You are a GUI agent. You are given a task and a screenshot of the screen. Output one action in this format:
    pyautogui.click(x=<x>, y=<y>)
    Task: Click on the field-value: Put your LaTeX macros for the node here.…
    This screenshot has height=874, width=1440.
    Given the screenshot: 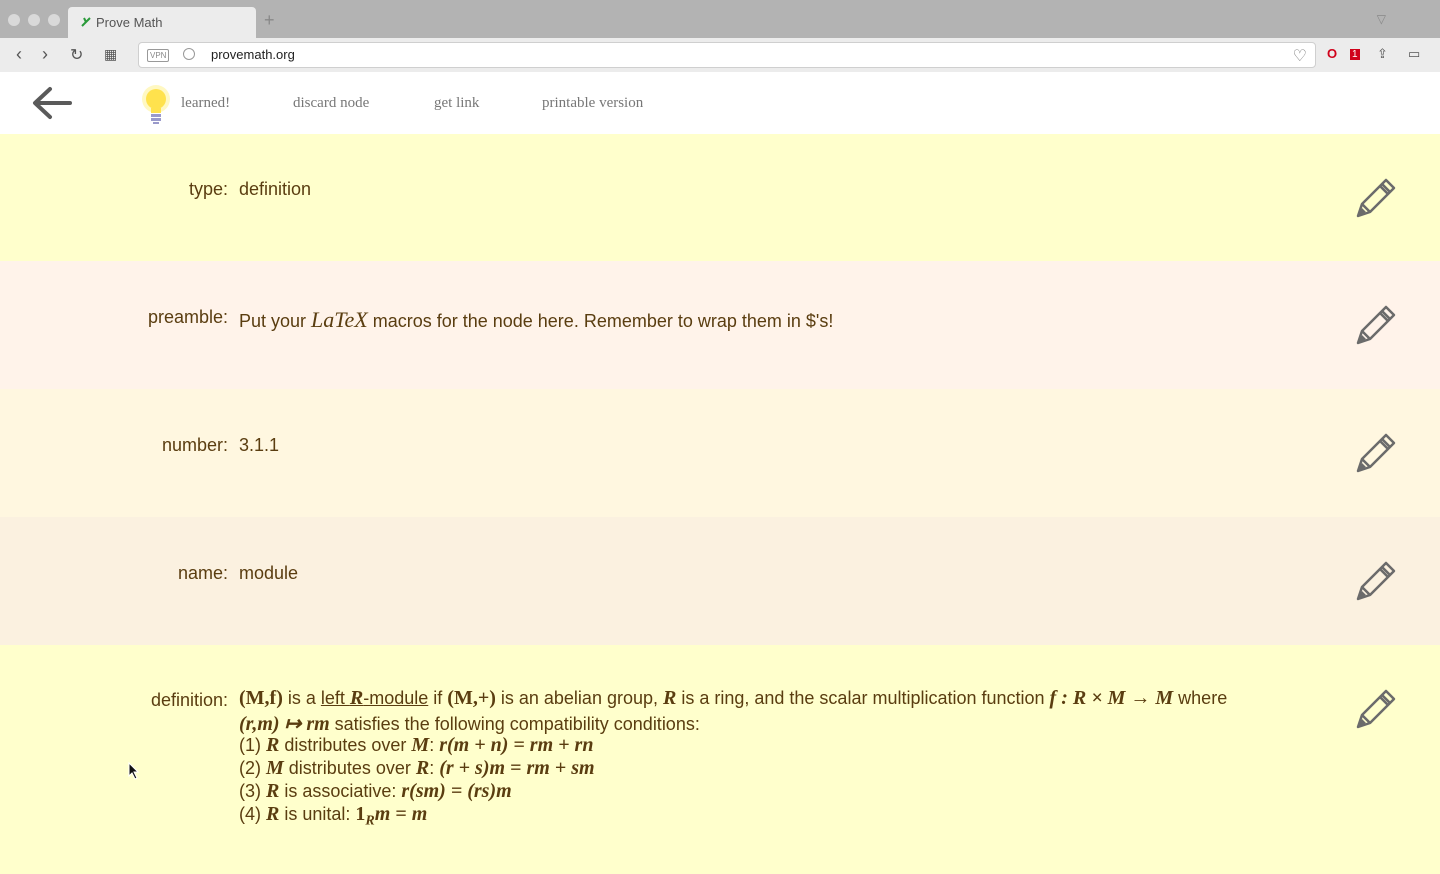 What is the action you would take?
    pyautogui.click(x=536, y=320)
    